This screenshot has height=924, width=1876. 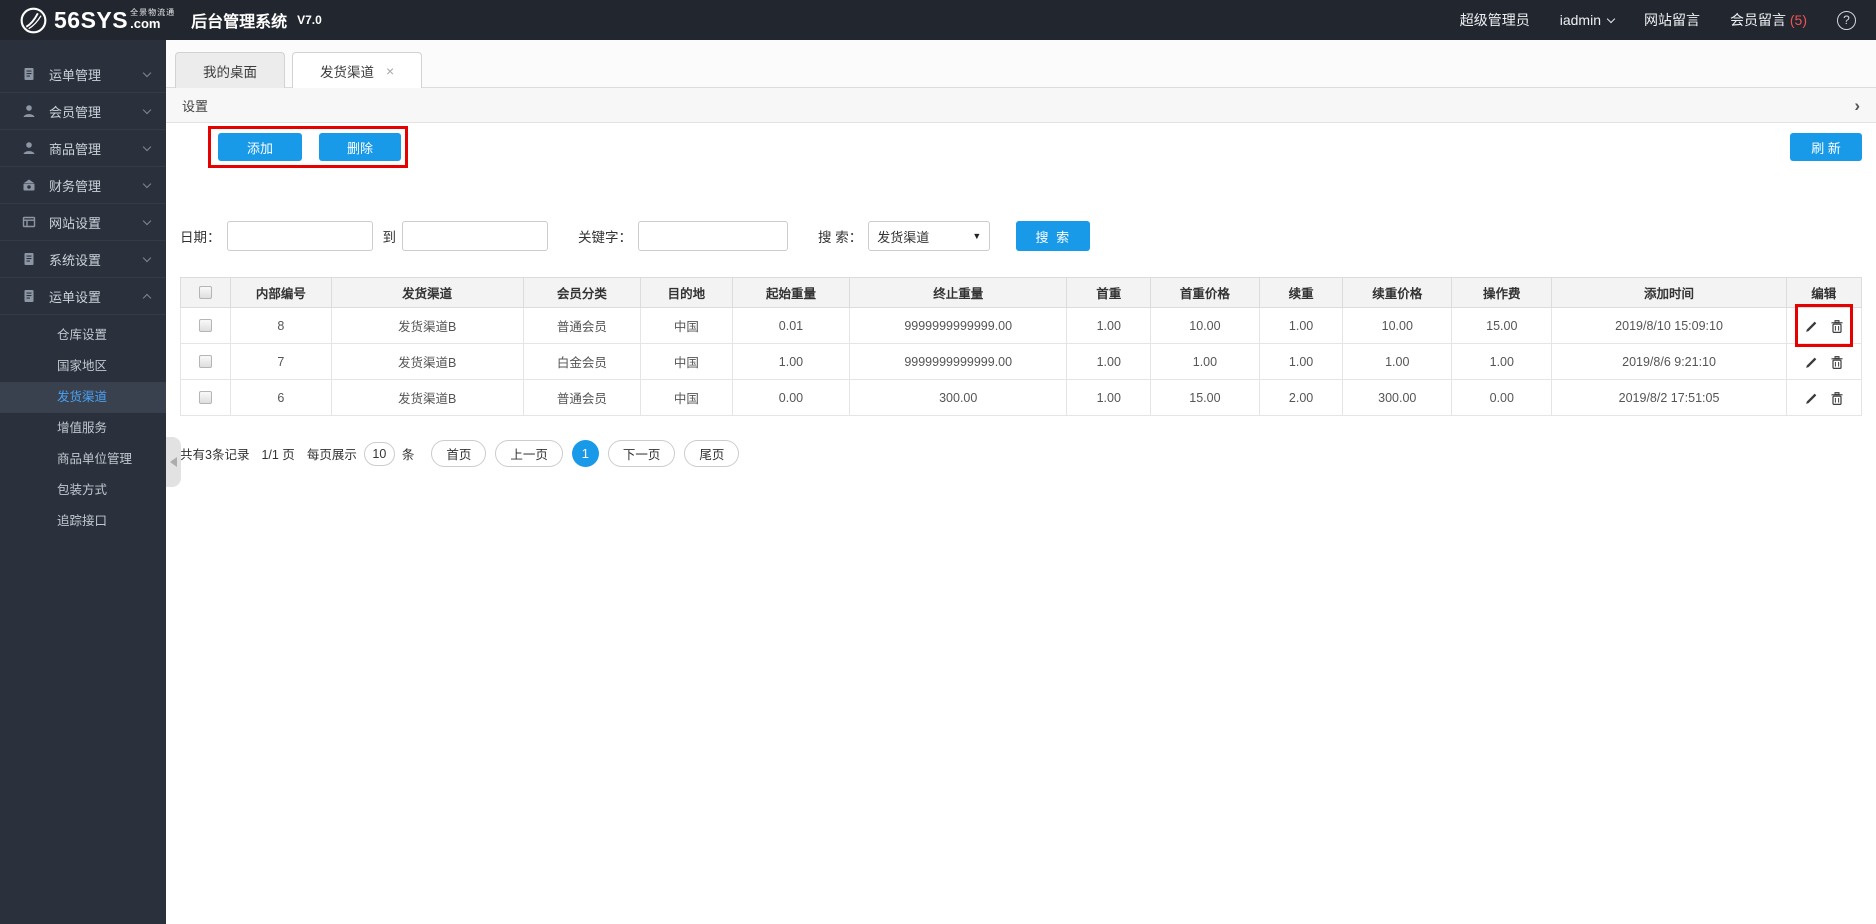 What do you see at coordinates (357, 70) in the screenshot?
I see `tab-shipping-channel: 发货渠道 ×` at bounding box center [357, 70].